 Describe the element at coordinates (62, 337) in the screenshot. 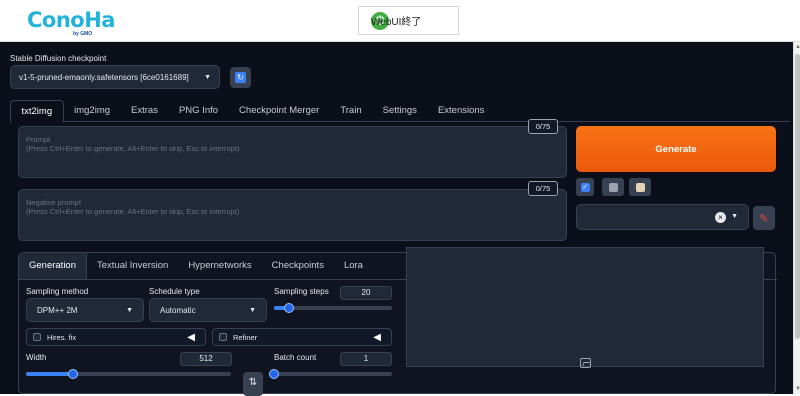

I see `hires-fix-label: Hires. fix` at that location.